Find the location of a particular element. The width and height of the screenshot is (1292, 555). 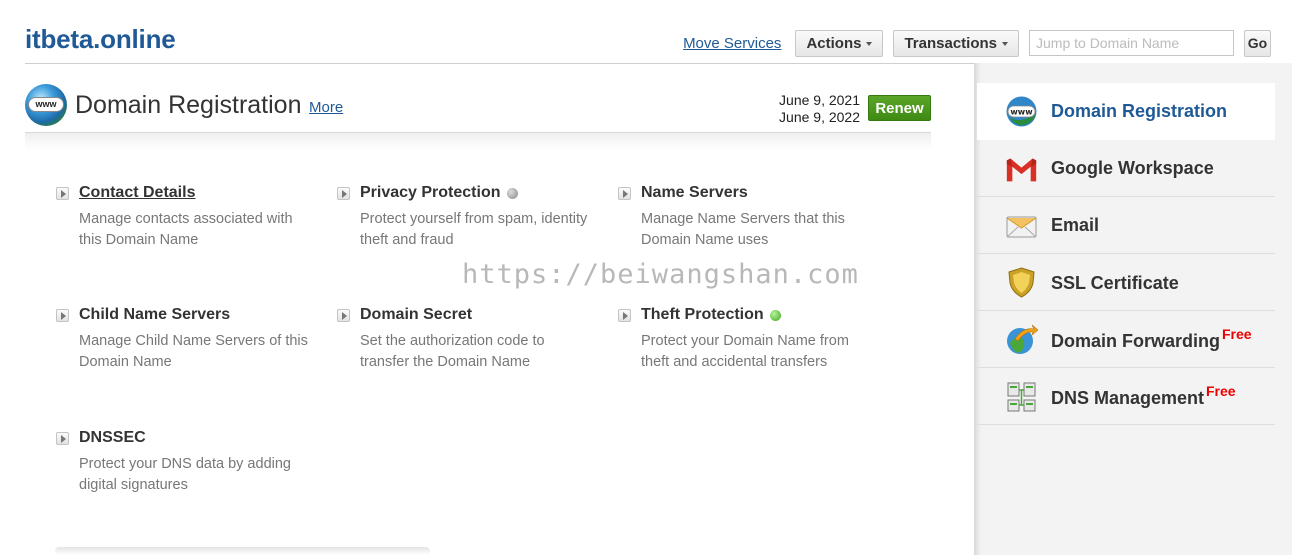

transactions-dropdown: Transactions is located at coordinates (956, 43).